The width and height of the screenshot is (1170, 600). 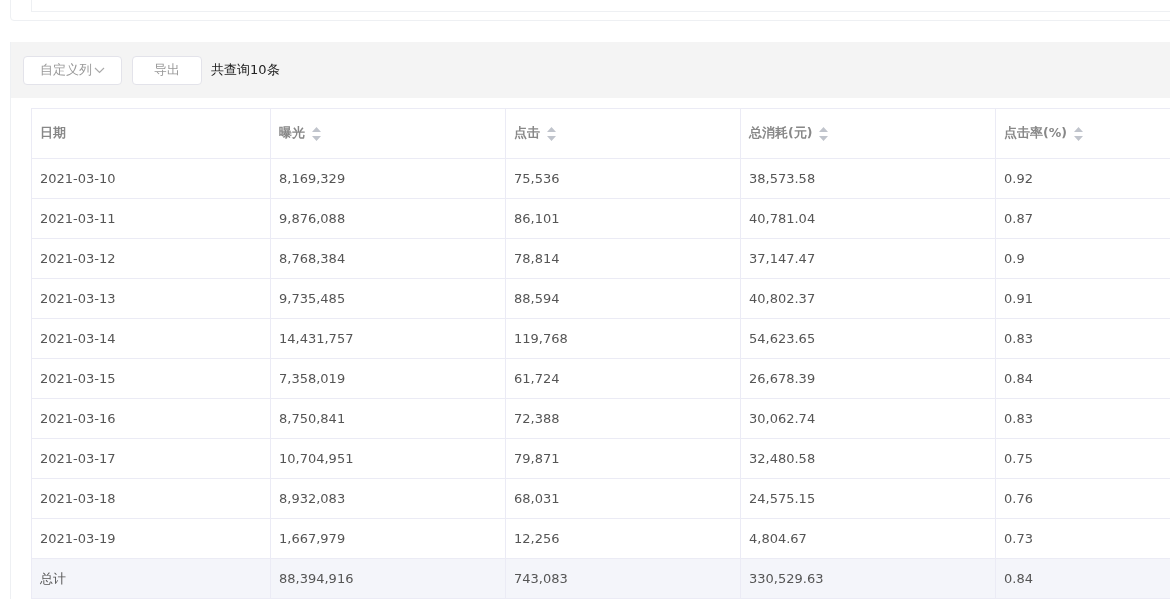 I want to click on table-cell: 88,394,916, so click(x=388, y=579).